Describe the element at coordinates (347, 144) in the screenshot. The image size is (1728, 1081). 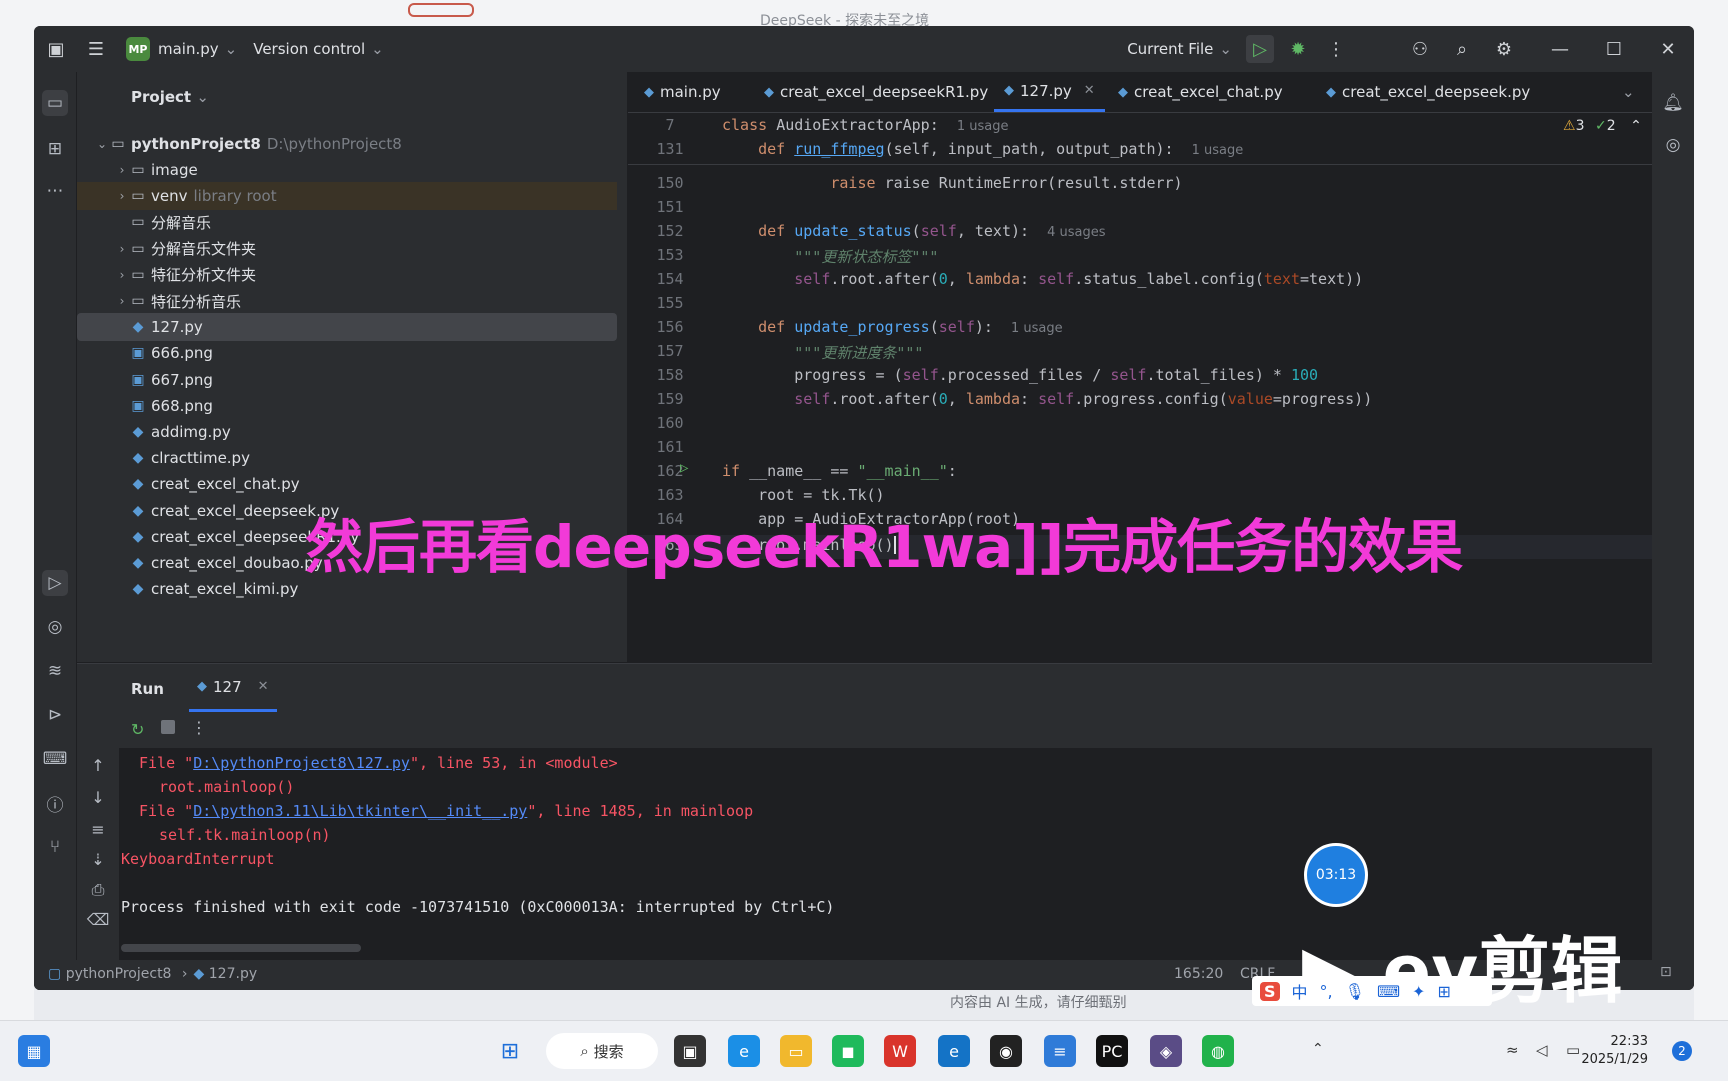
I see `tree-root: ⌄ ▭ pythonProject8 D:\pythonProject8` at that location.